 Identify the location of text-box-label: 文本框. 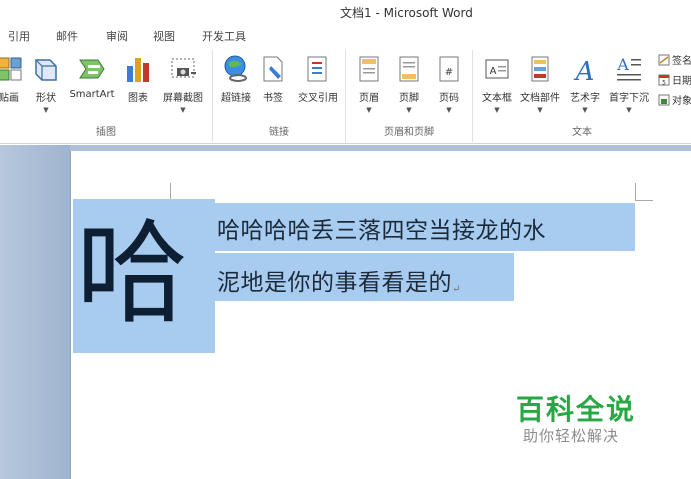
(497, 98).